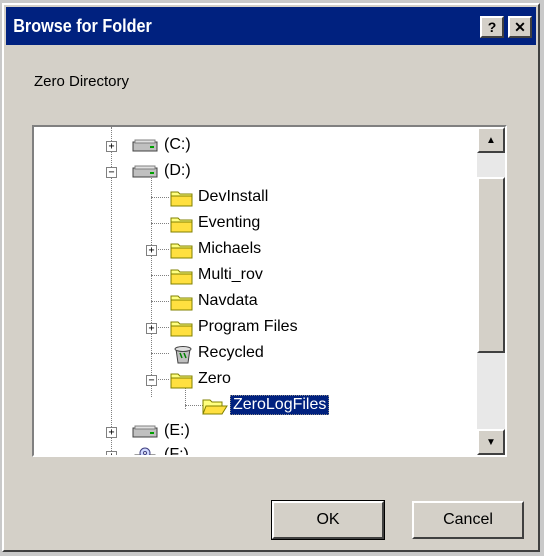 This screenshot has width=544, height=556. Describe the element at coordinates (328, 520) in the screenshot. I see `ok-button: OK` at that location.